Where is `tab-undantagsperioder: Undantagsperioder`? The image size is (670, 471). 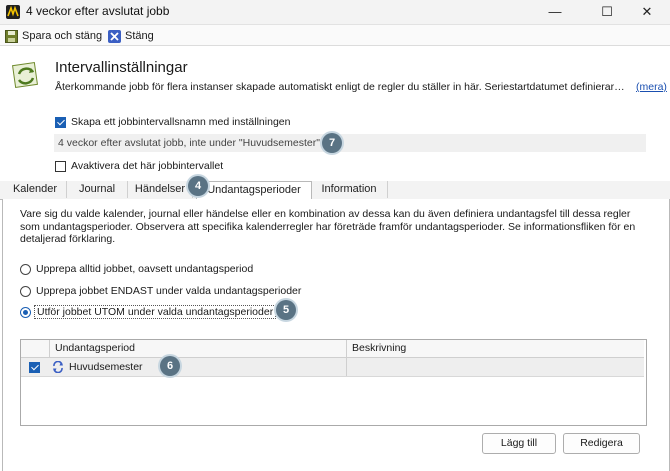 tab-undantagsperioder: Undantagsperioder is located at coordinates (254, 191).